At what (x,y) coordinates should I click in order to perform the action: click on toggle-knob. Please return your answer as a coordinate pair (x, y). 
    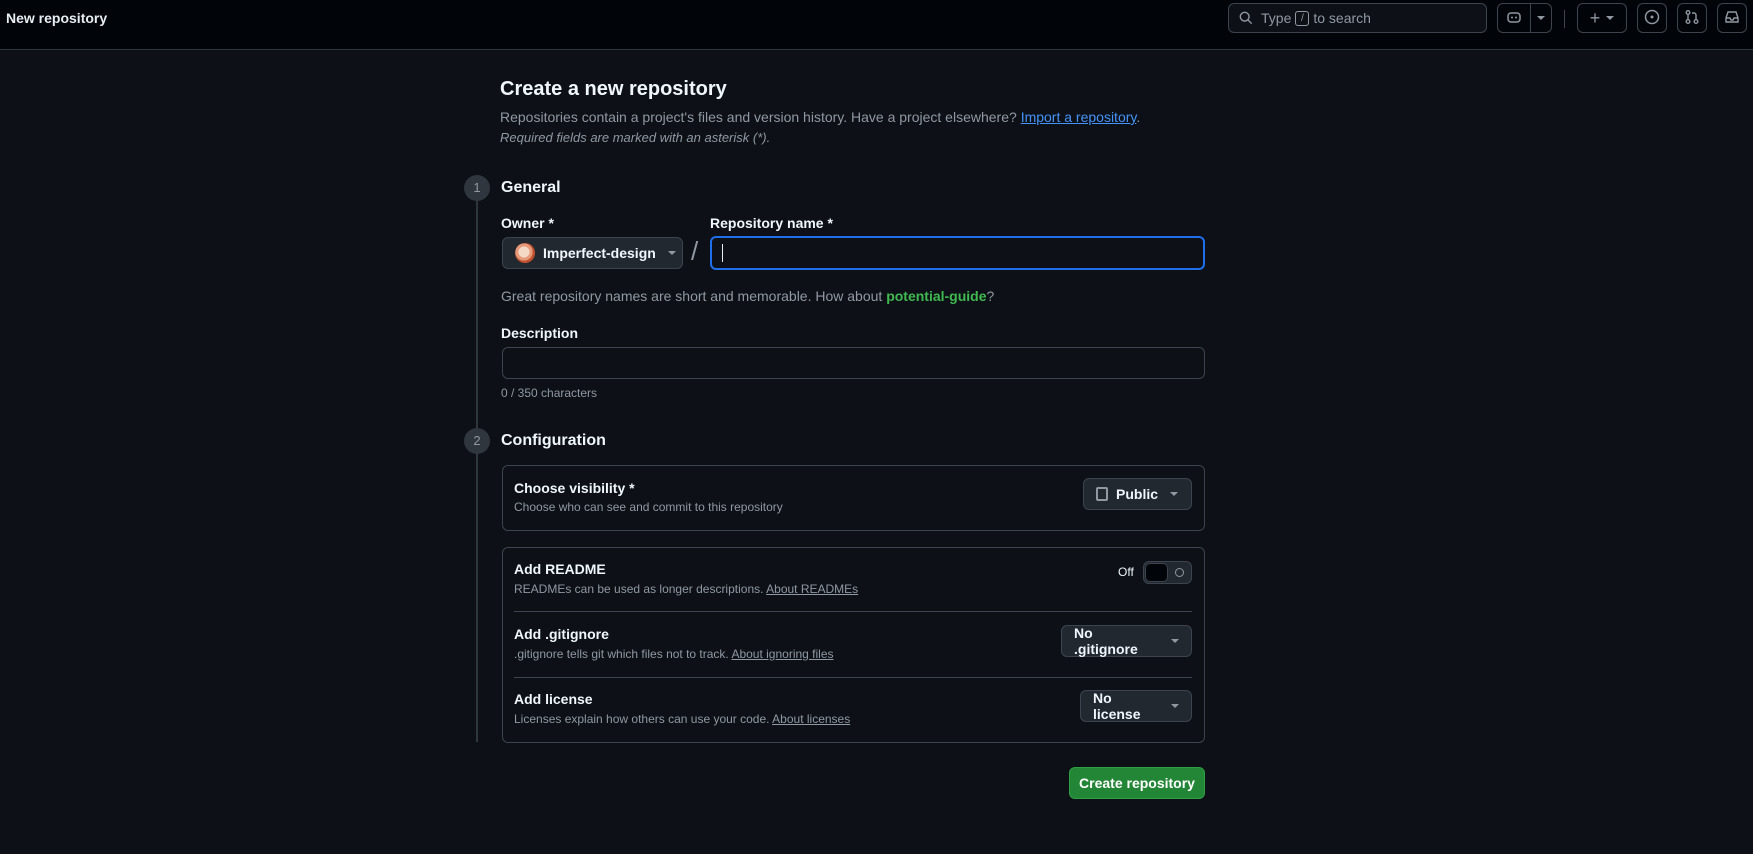
    Looking at the image, I should click on (1156, 572).